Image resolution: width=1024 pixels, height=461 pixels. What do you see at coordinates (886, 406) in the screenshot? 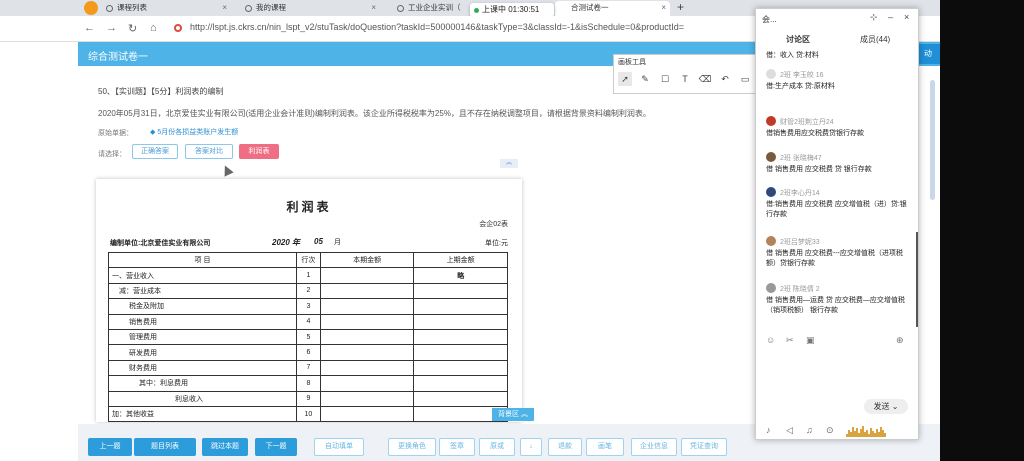
I see `send-button: 发送 ⌄` at bounding box center [886, 406].